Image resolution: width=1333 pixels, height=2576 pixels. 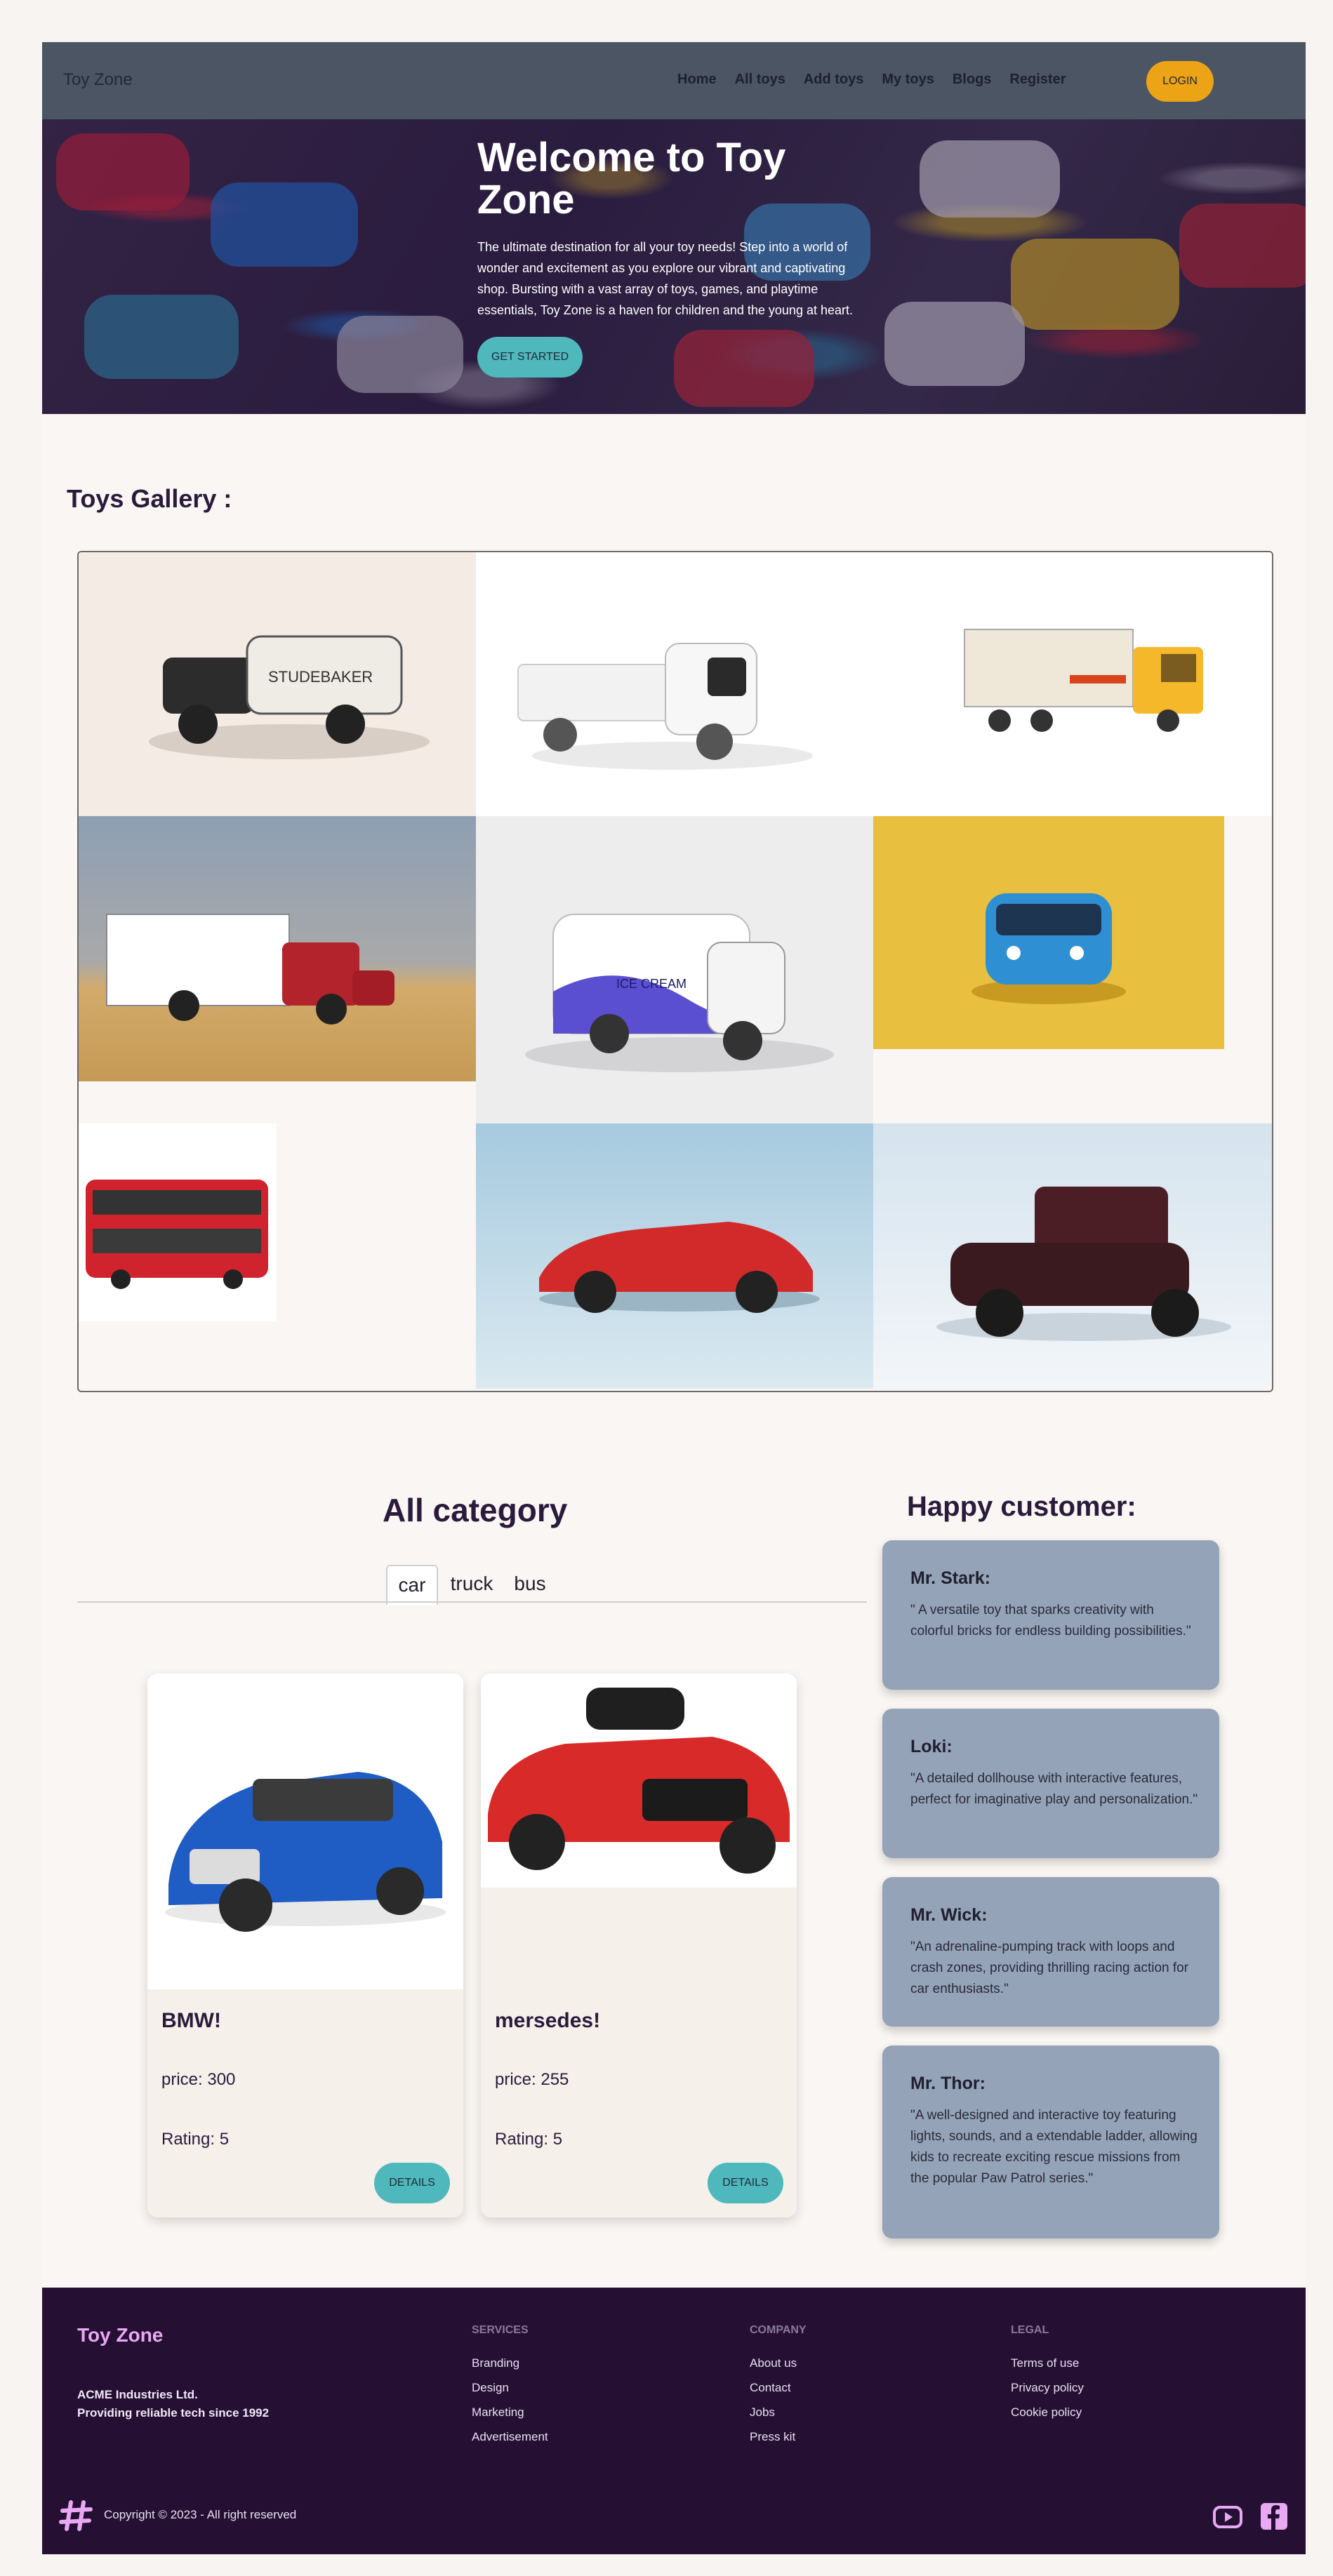 I want to click on facebook-icon, so click(x=1274, y=2516).